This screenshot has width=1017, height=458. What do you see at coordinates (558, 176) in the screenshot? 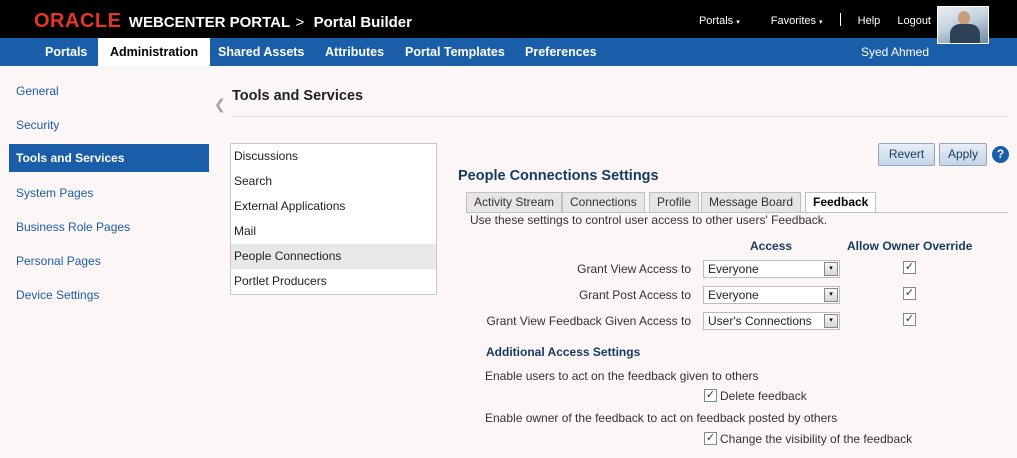
I see `settings-title: People Connections Settings` at bounding box center [558, 176].